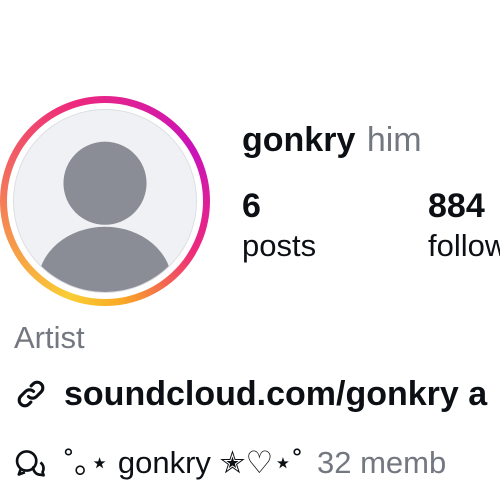 The width and height of the screenshot is (500, 500). What do you see at coordinates (183, 463) in the screenshot?
I see `channel-name: ˚｡⋆ gonkry ✭♡⋆˚` at bounding box center [183, 463].